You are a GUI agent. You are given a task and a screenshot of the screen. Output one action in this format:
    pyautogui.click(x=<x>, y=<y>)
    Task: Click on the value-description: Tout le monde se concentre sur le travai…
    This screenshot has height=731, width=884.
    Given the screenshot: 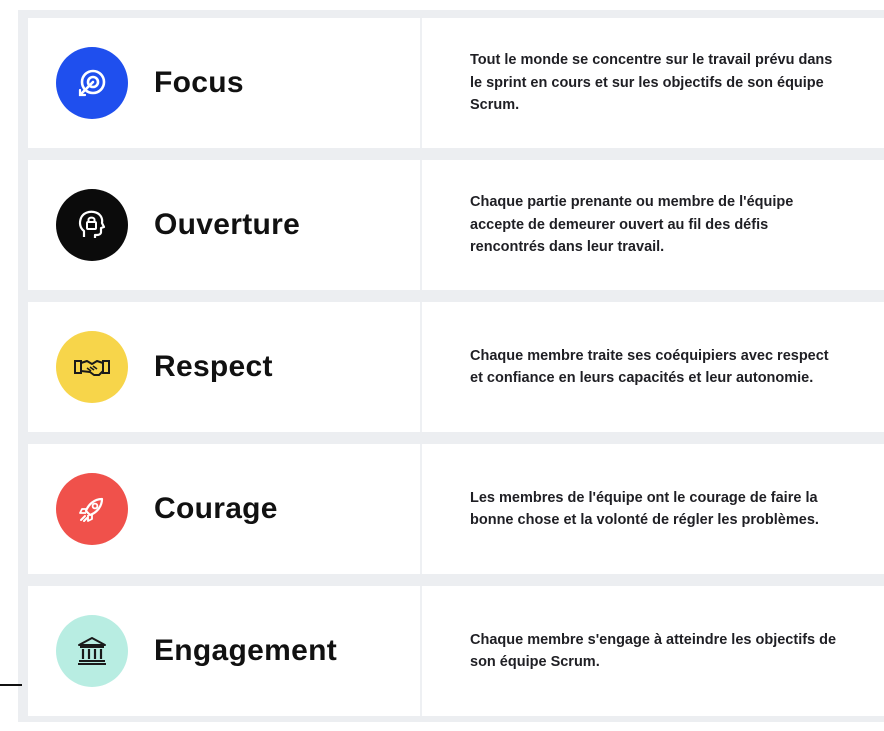 What is the action you would take?
    pyautogui.click(x=651, y=83)
    